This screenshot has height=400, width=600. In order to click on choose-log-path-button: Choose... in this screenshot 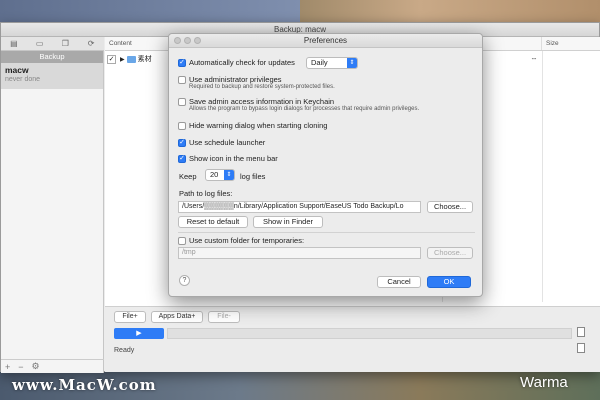, I will do `click(450, 207)`.